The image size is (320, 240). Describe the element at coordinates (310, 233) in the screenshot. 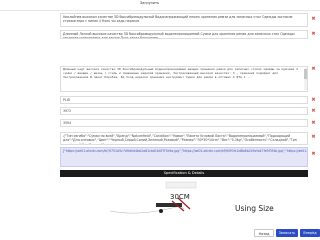

I see `next-button: Вперёд` at that location.